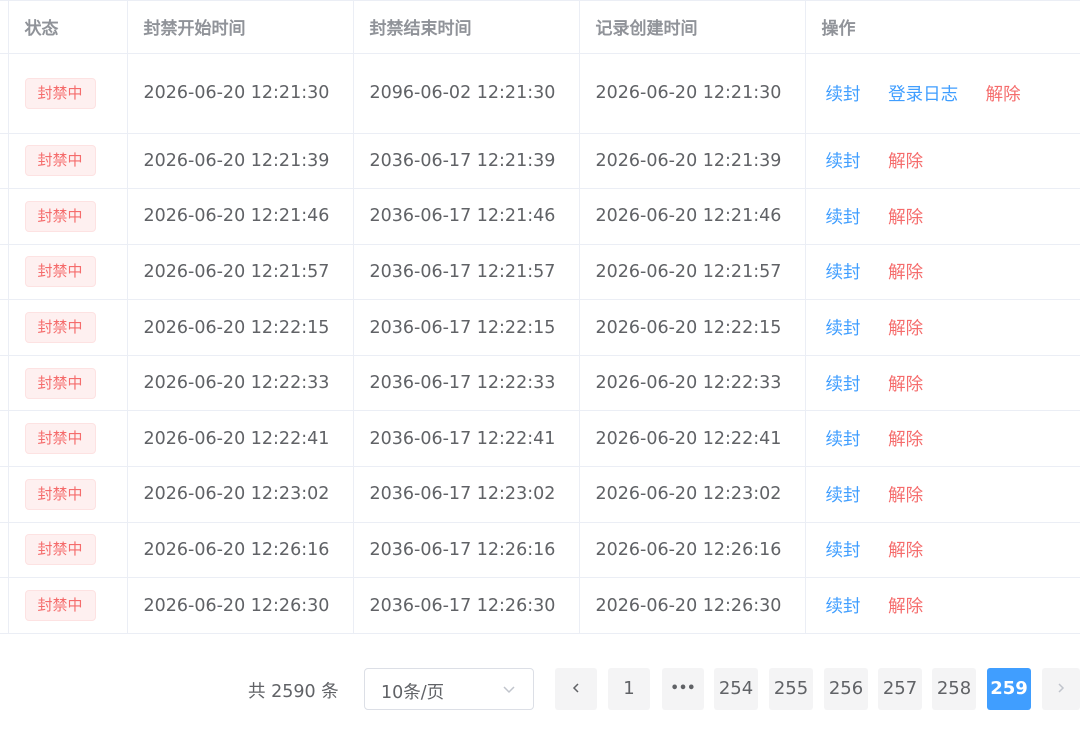 This screenshot has width=1080, height=735. Describe the element at coordinates (692, 161) in the screenshot. I see `created-cell: 2026-06-20 12:21:39` at that location.